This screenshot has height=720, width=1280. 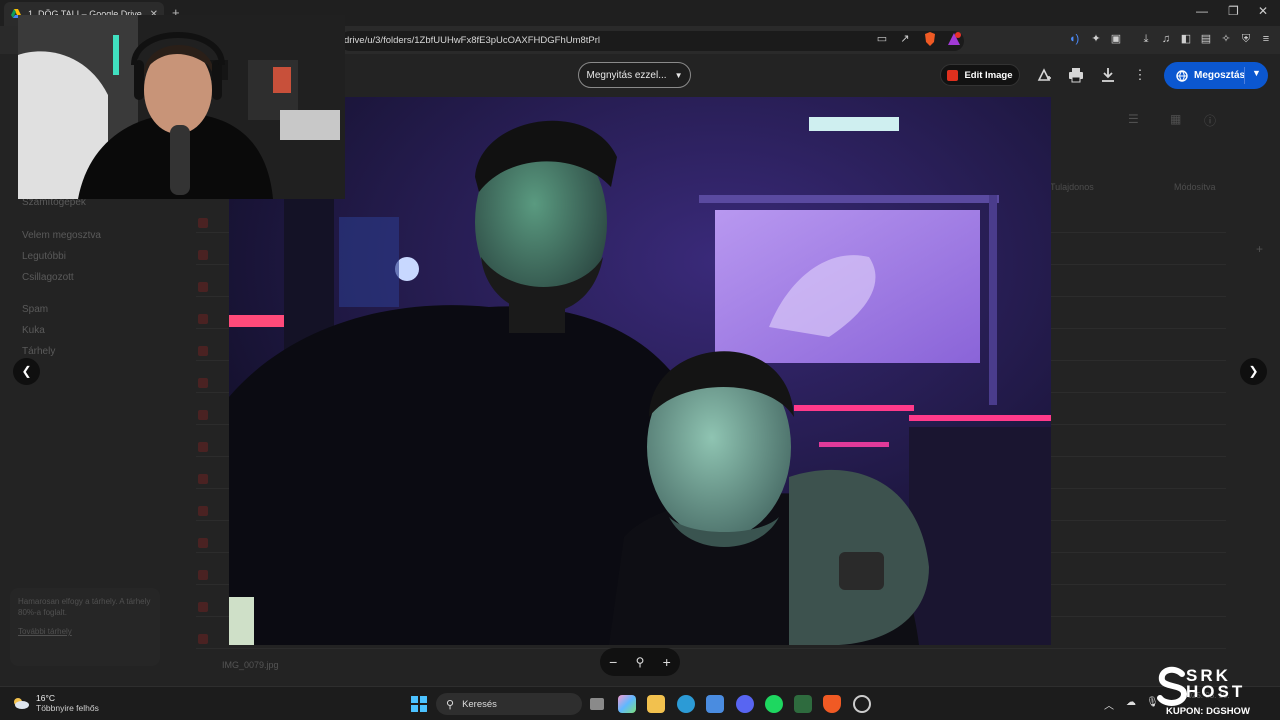 I want to click on file-row-divider, so click(x=711, y=648).